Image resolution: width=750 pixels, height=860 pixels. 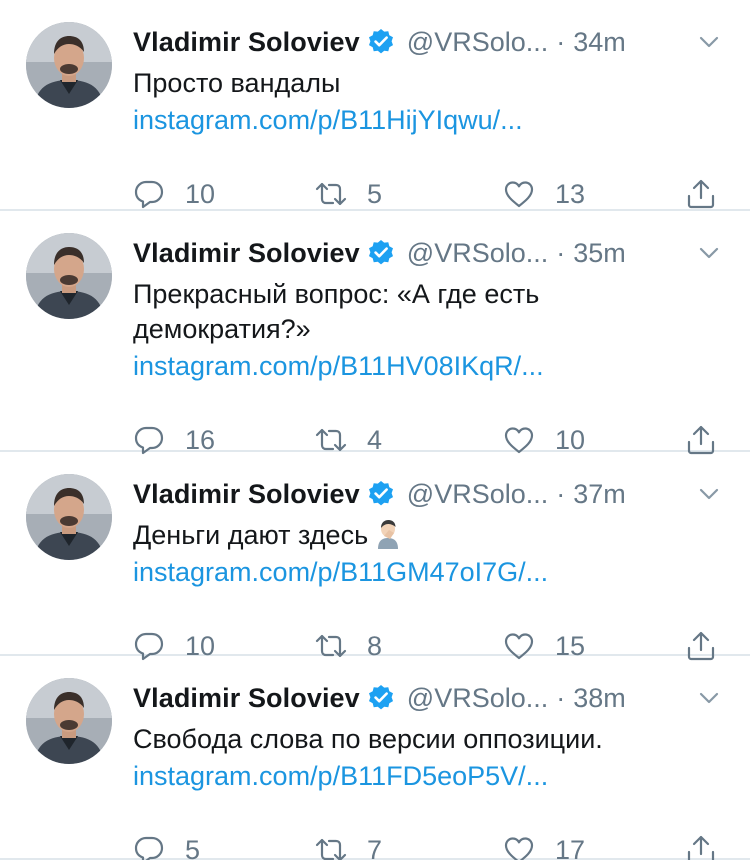 I want to click on retweet-count: 5, so click(x=375, y=193).